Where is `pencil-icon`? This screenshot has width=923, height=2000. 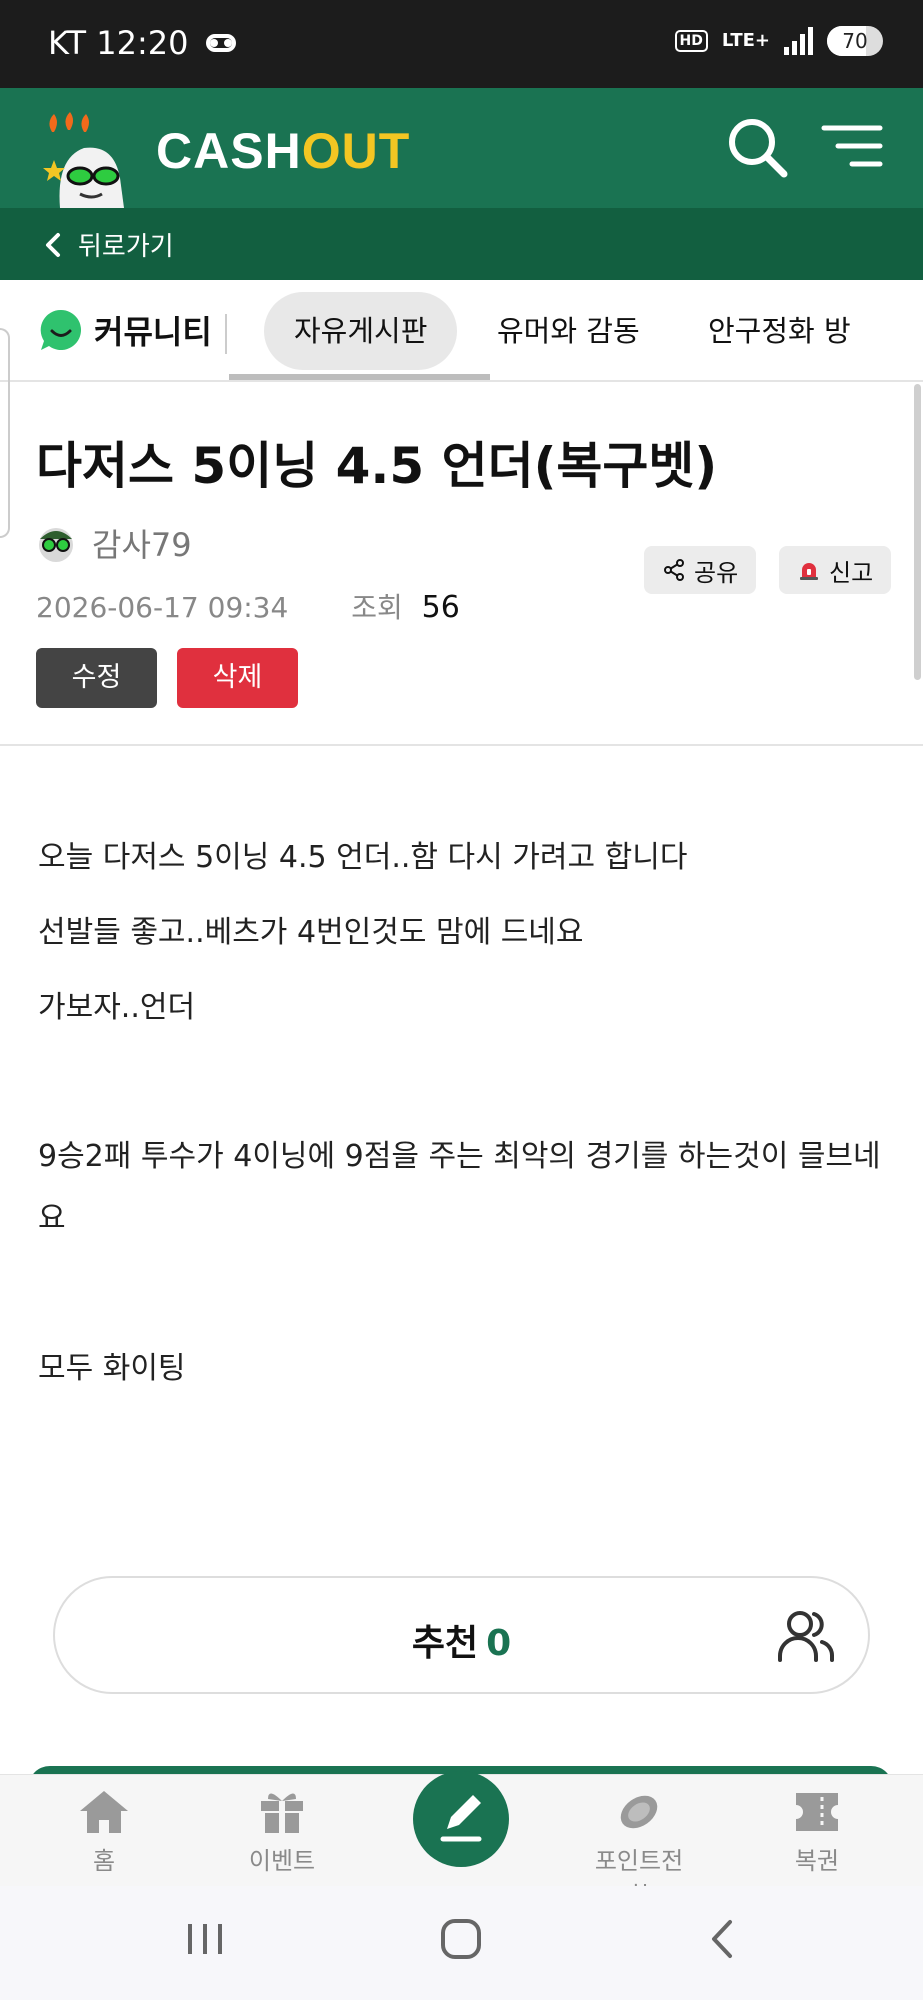
pencil-icon is located at coordinates (461, 1818).